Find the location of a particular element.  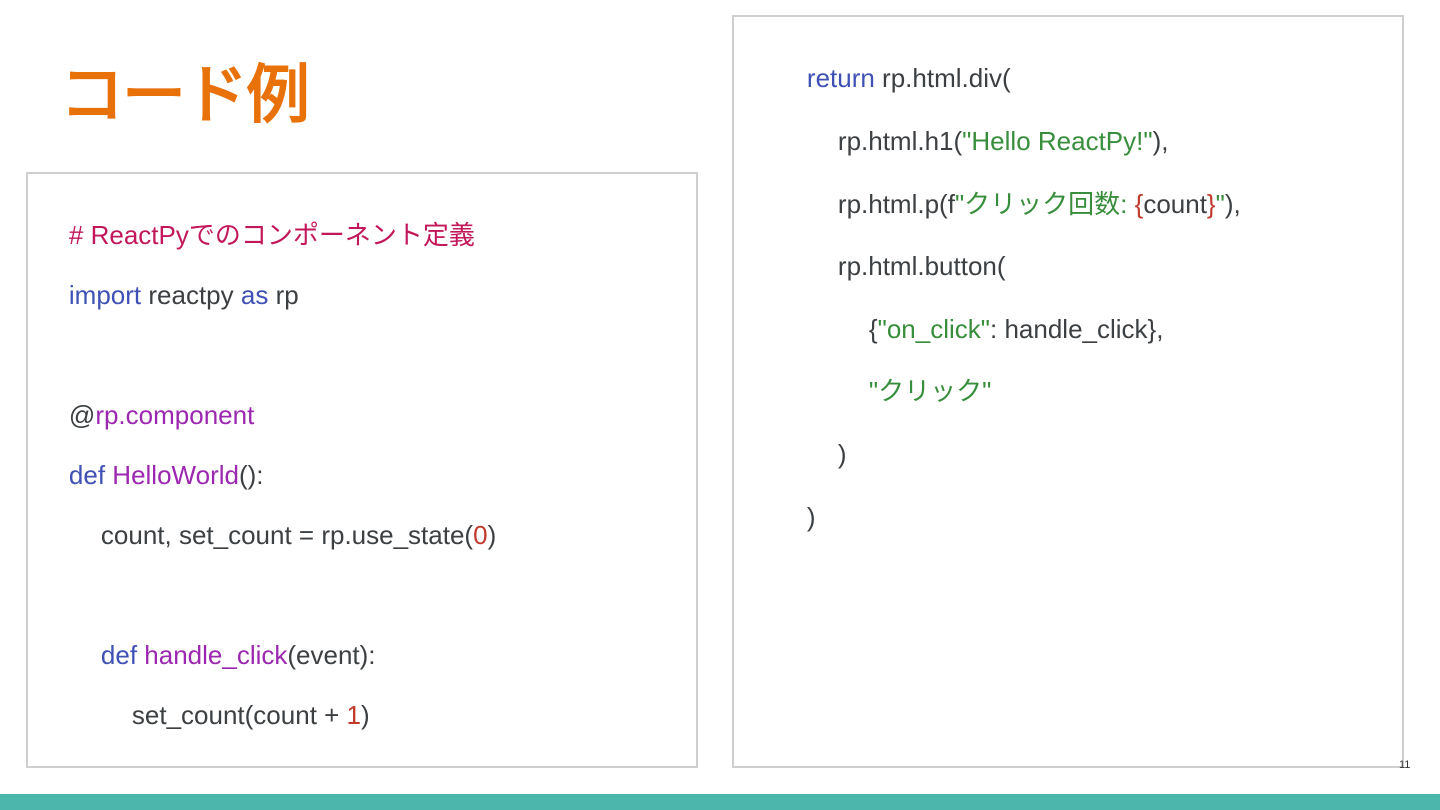

code-comment: # ReactPyでのコンポーネント定義 is located at coordinates (271, 235).